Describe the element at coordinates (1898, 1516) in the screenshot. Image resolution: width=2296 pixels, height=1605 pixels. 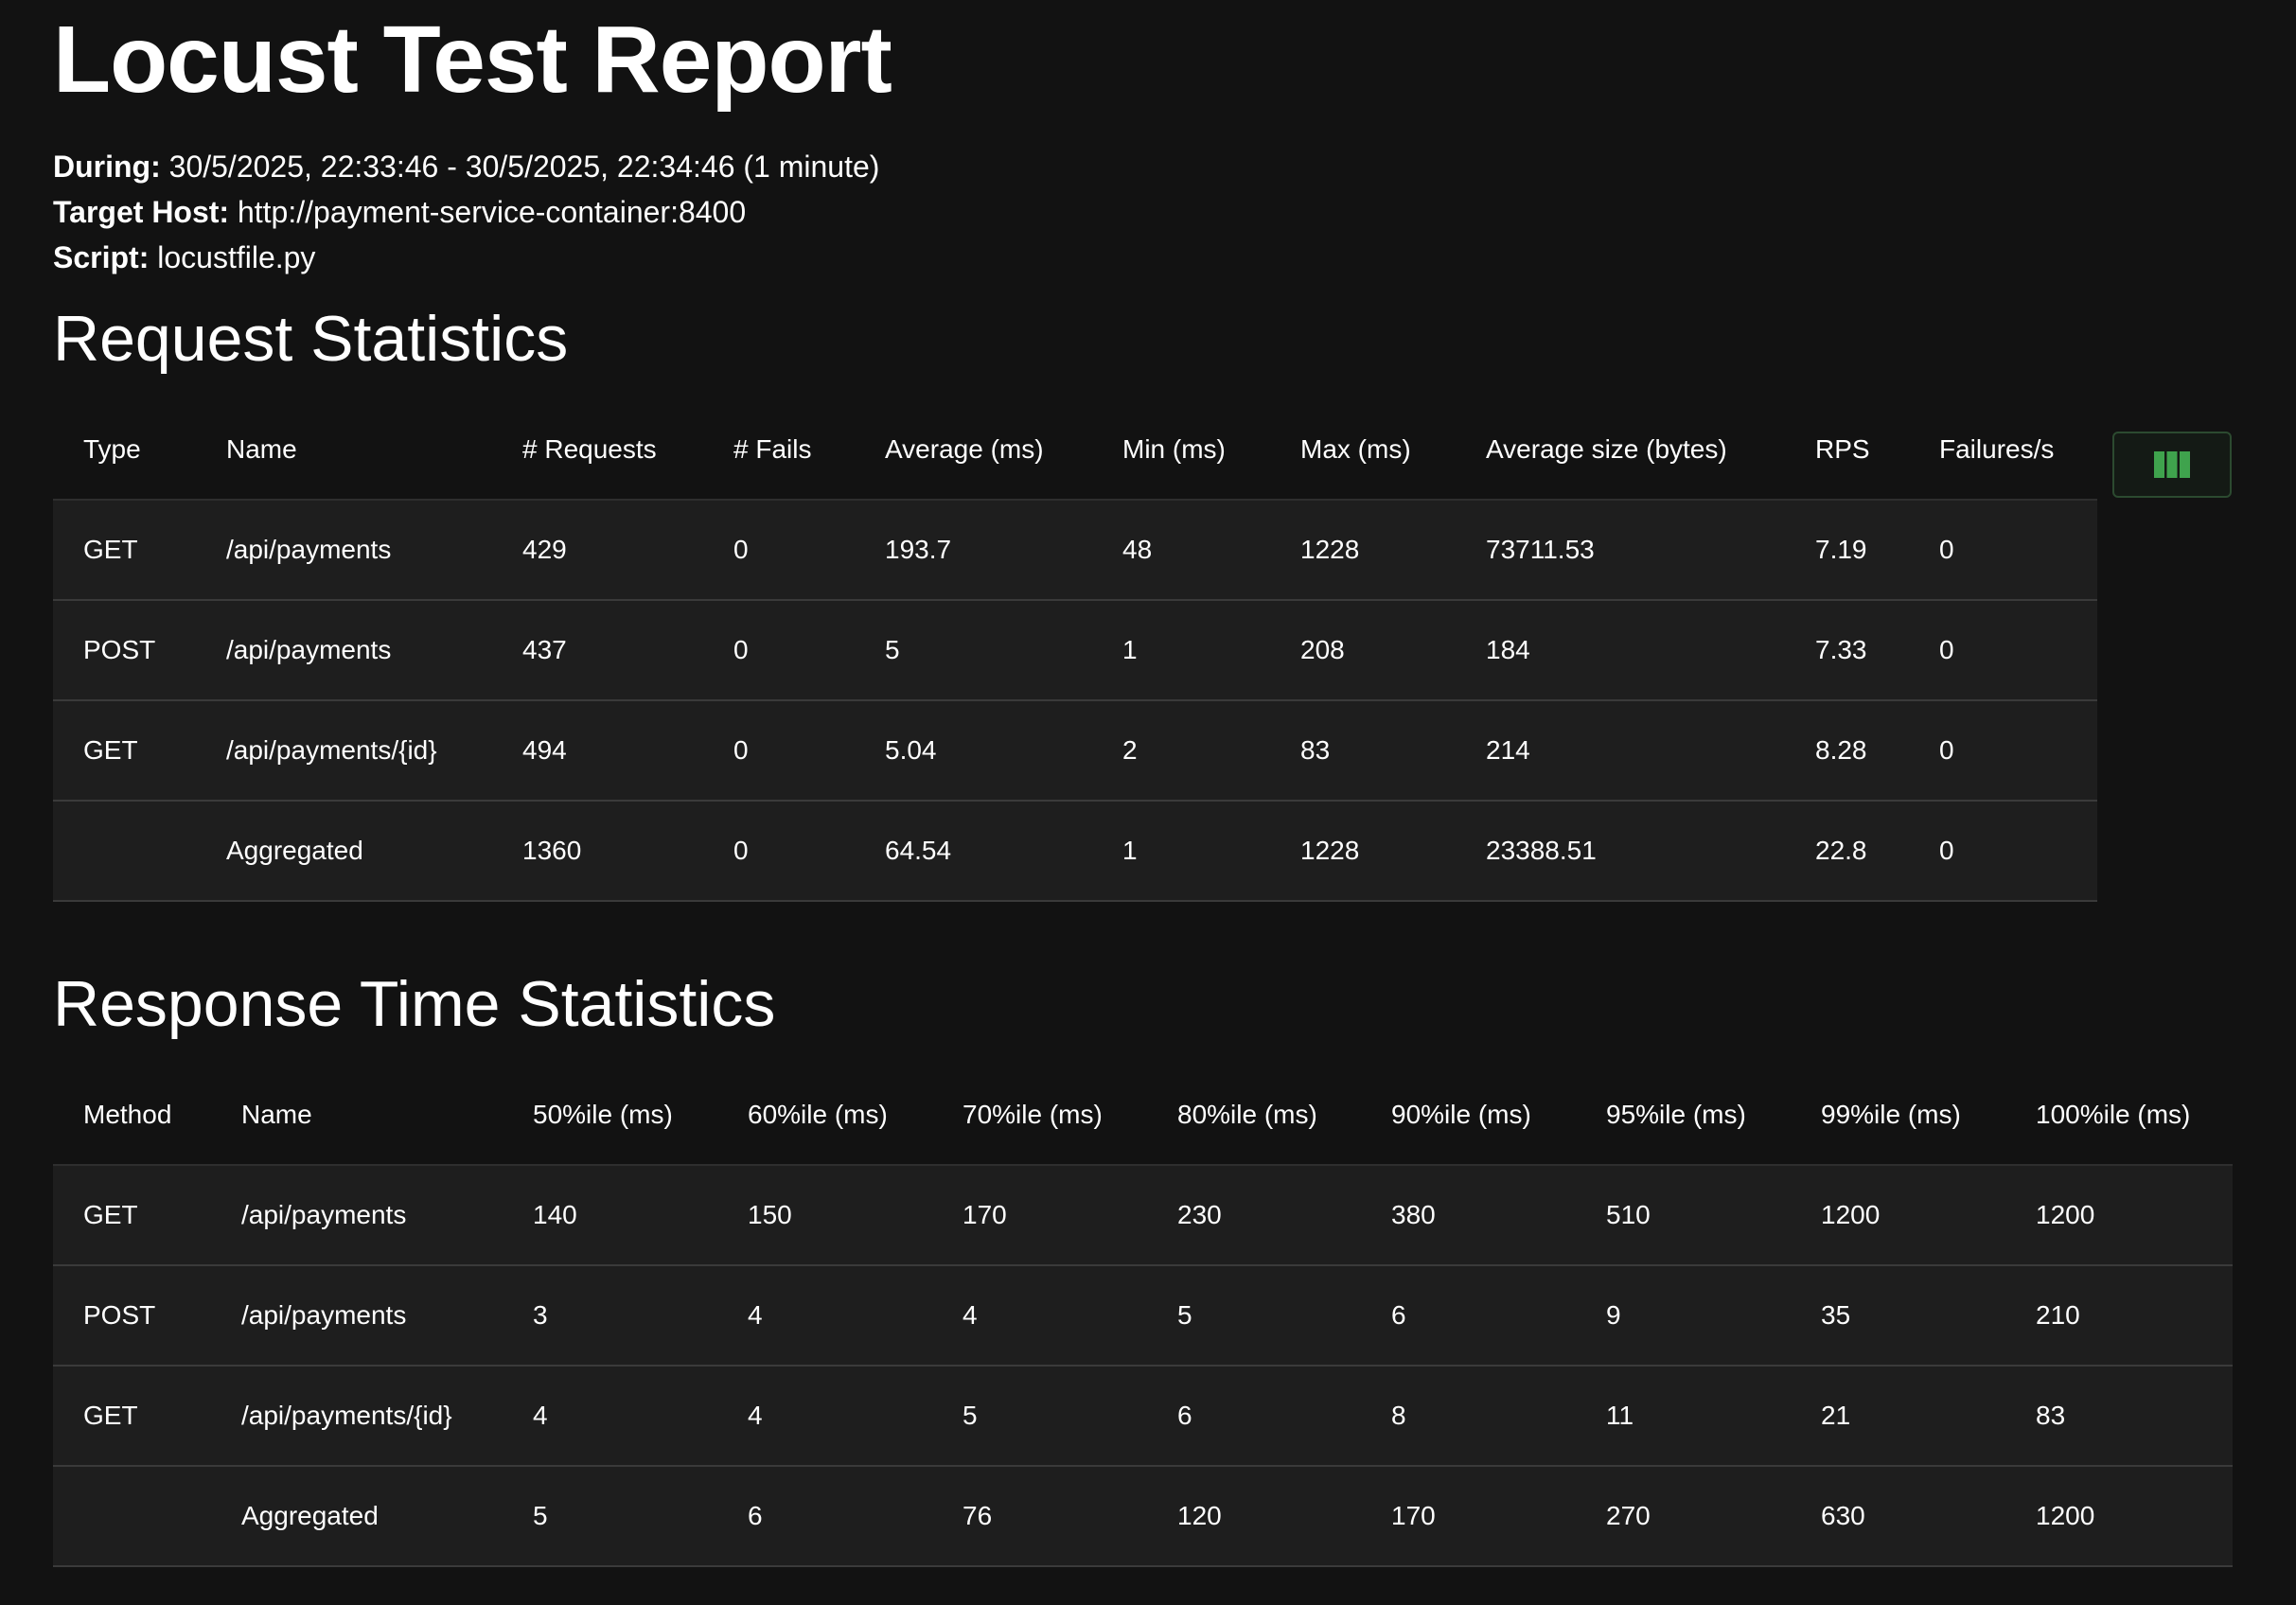
I see `cell-99-ile-ms: 630` at that location.